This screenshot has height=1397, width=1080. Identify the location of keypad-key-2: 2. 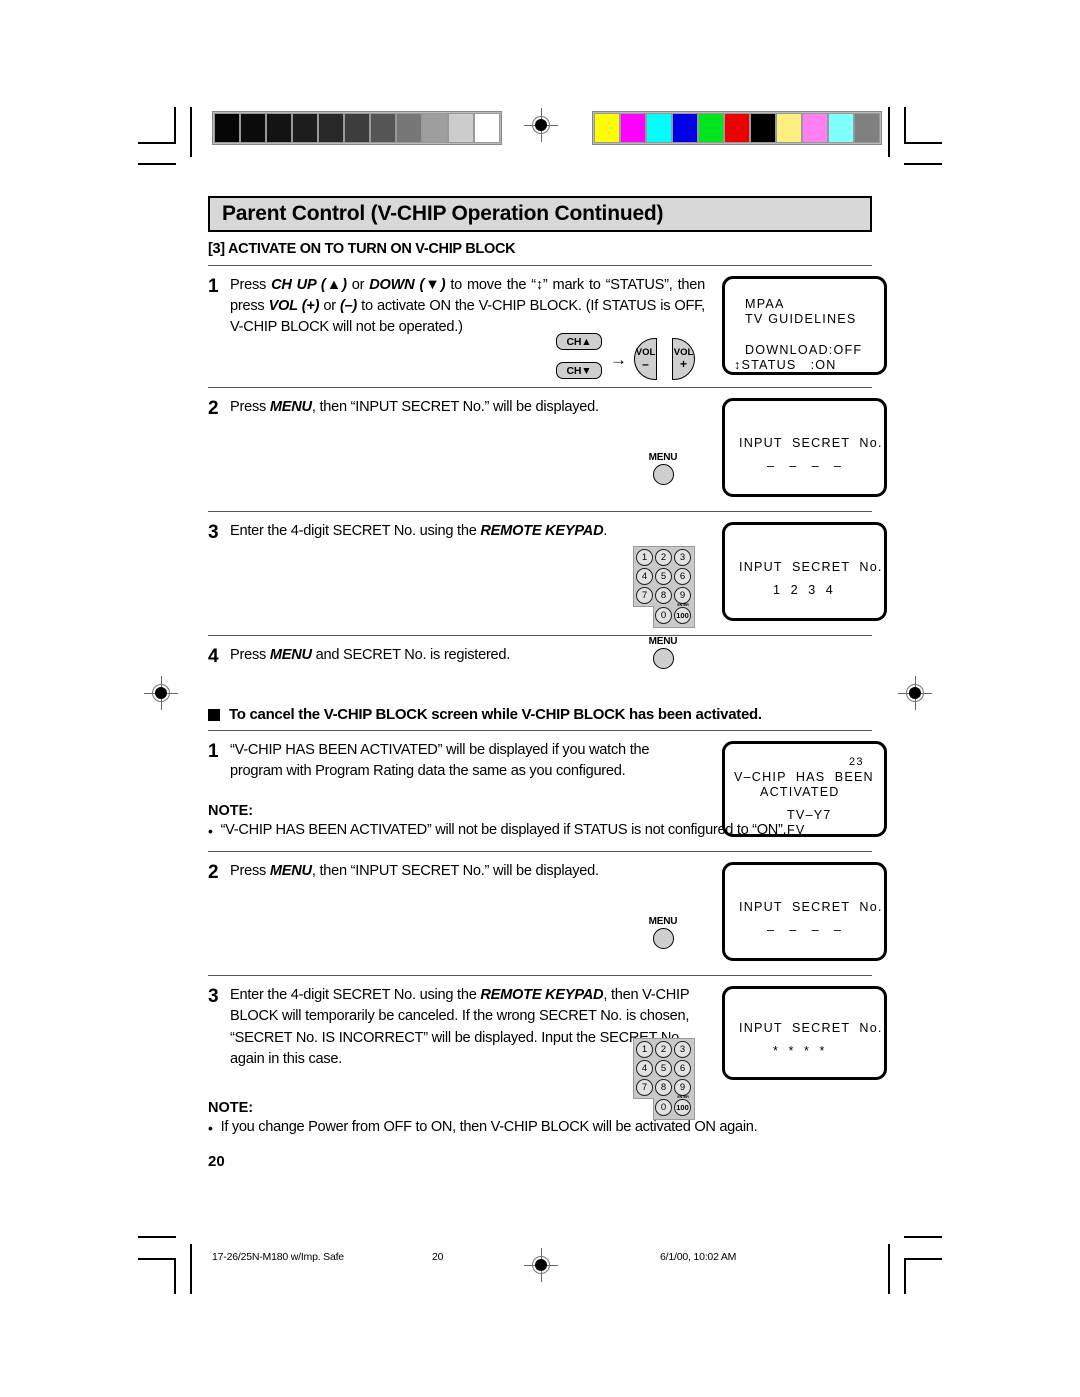
(663, 557).